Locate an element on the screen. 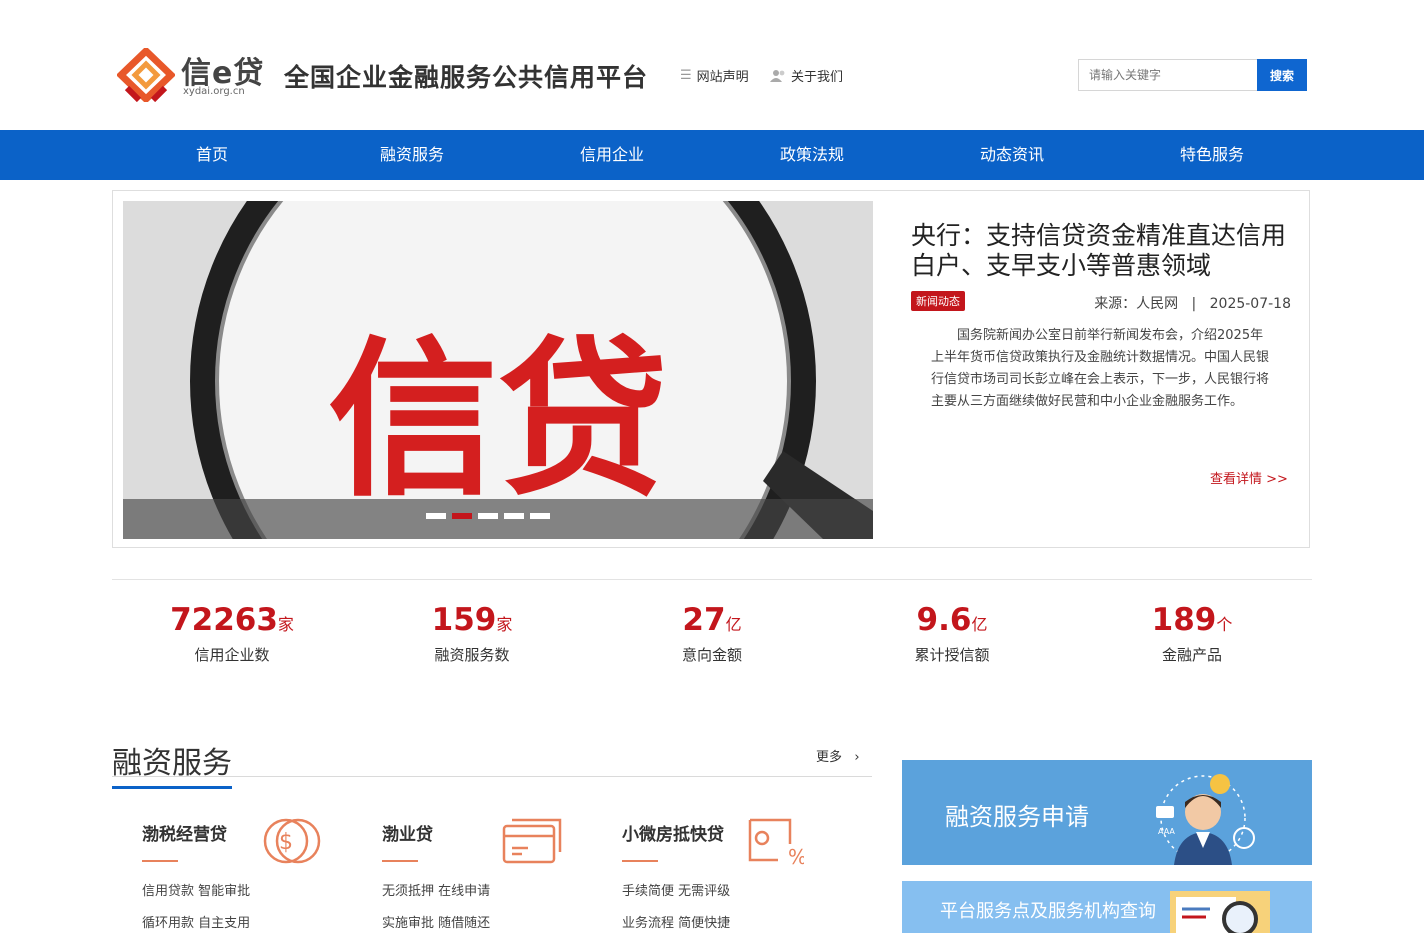  site-statement-link: ☰ 网站声明 is located at coordinates (714, 75).